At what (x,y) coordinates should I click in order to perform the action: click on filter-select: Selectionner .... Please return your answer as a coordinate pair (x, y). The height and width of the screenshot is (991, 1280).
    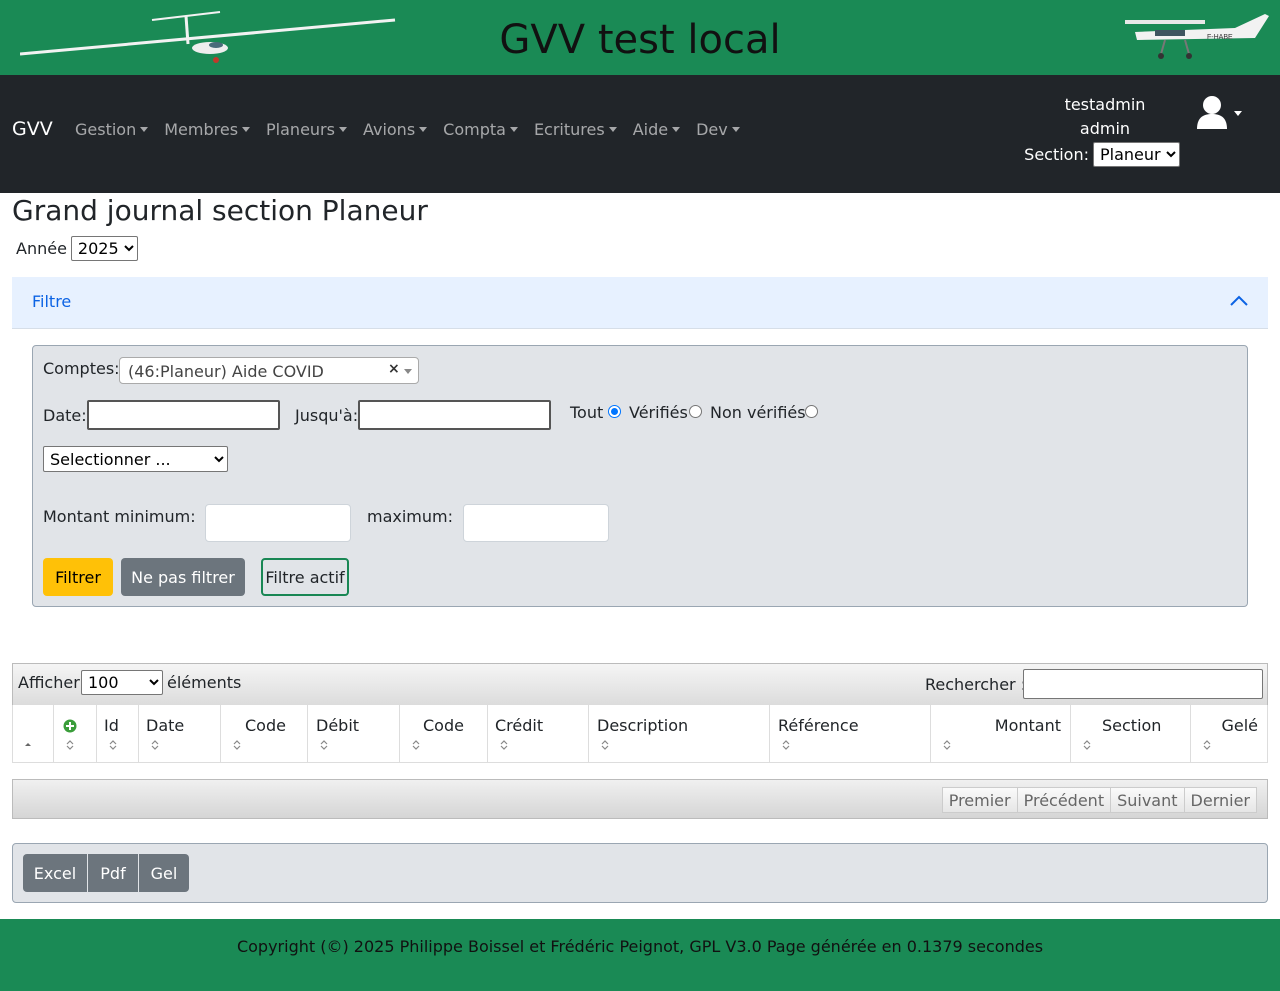
    Looking at the image, I should click on (135, 459).